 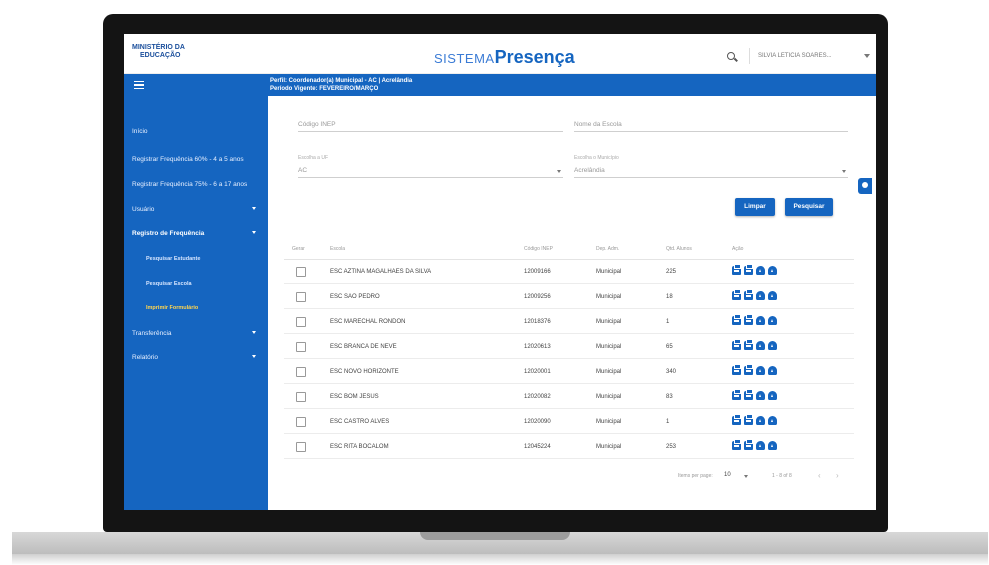 What do you see at coordinates (160, 55) in the screenshot?
I see `logo-line2: EDUCAÇÃO` at bounding box center [160, 55].